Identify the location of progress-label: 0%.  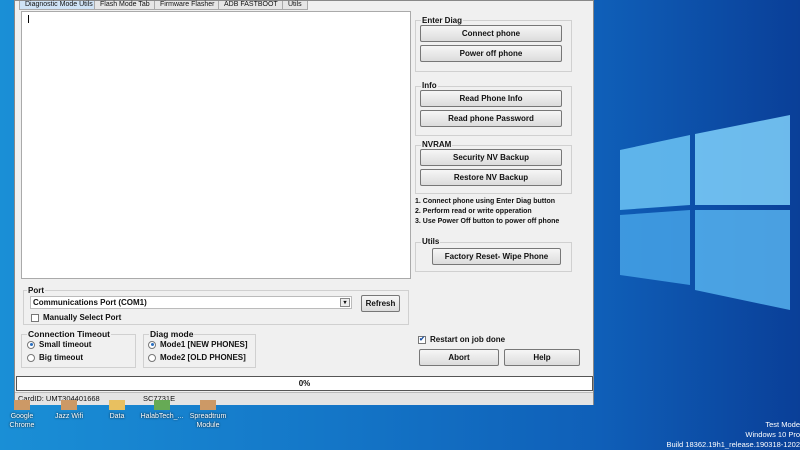
(304, 383).